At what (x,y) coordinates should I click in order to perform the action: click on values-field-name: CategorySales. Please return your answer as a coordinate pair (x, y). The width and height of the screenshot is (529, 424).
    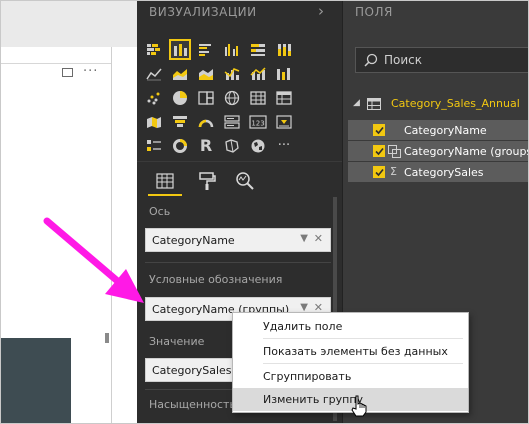
    Looking at the image, I should click on (192, 370).